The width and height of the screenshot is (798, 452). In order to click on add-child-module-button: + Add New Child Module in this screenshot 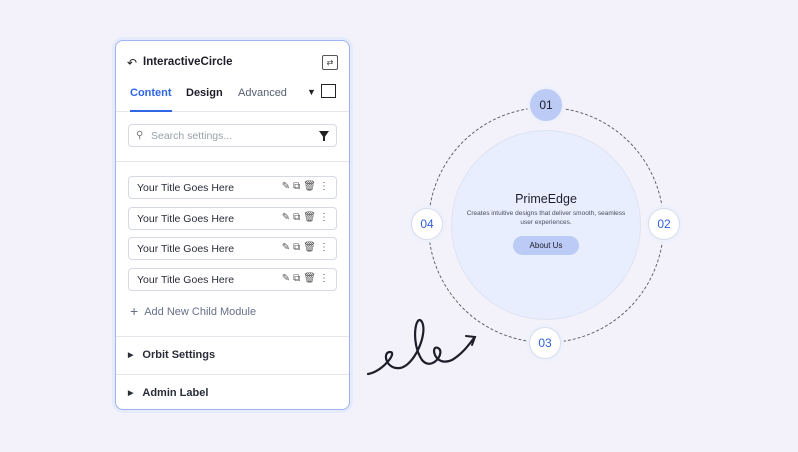, I will do `click(193, 311)`.